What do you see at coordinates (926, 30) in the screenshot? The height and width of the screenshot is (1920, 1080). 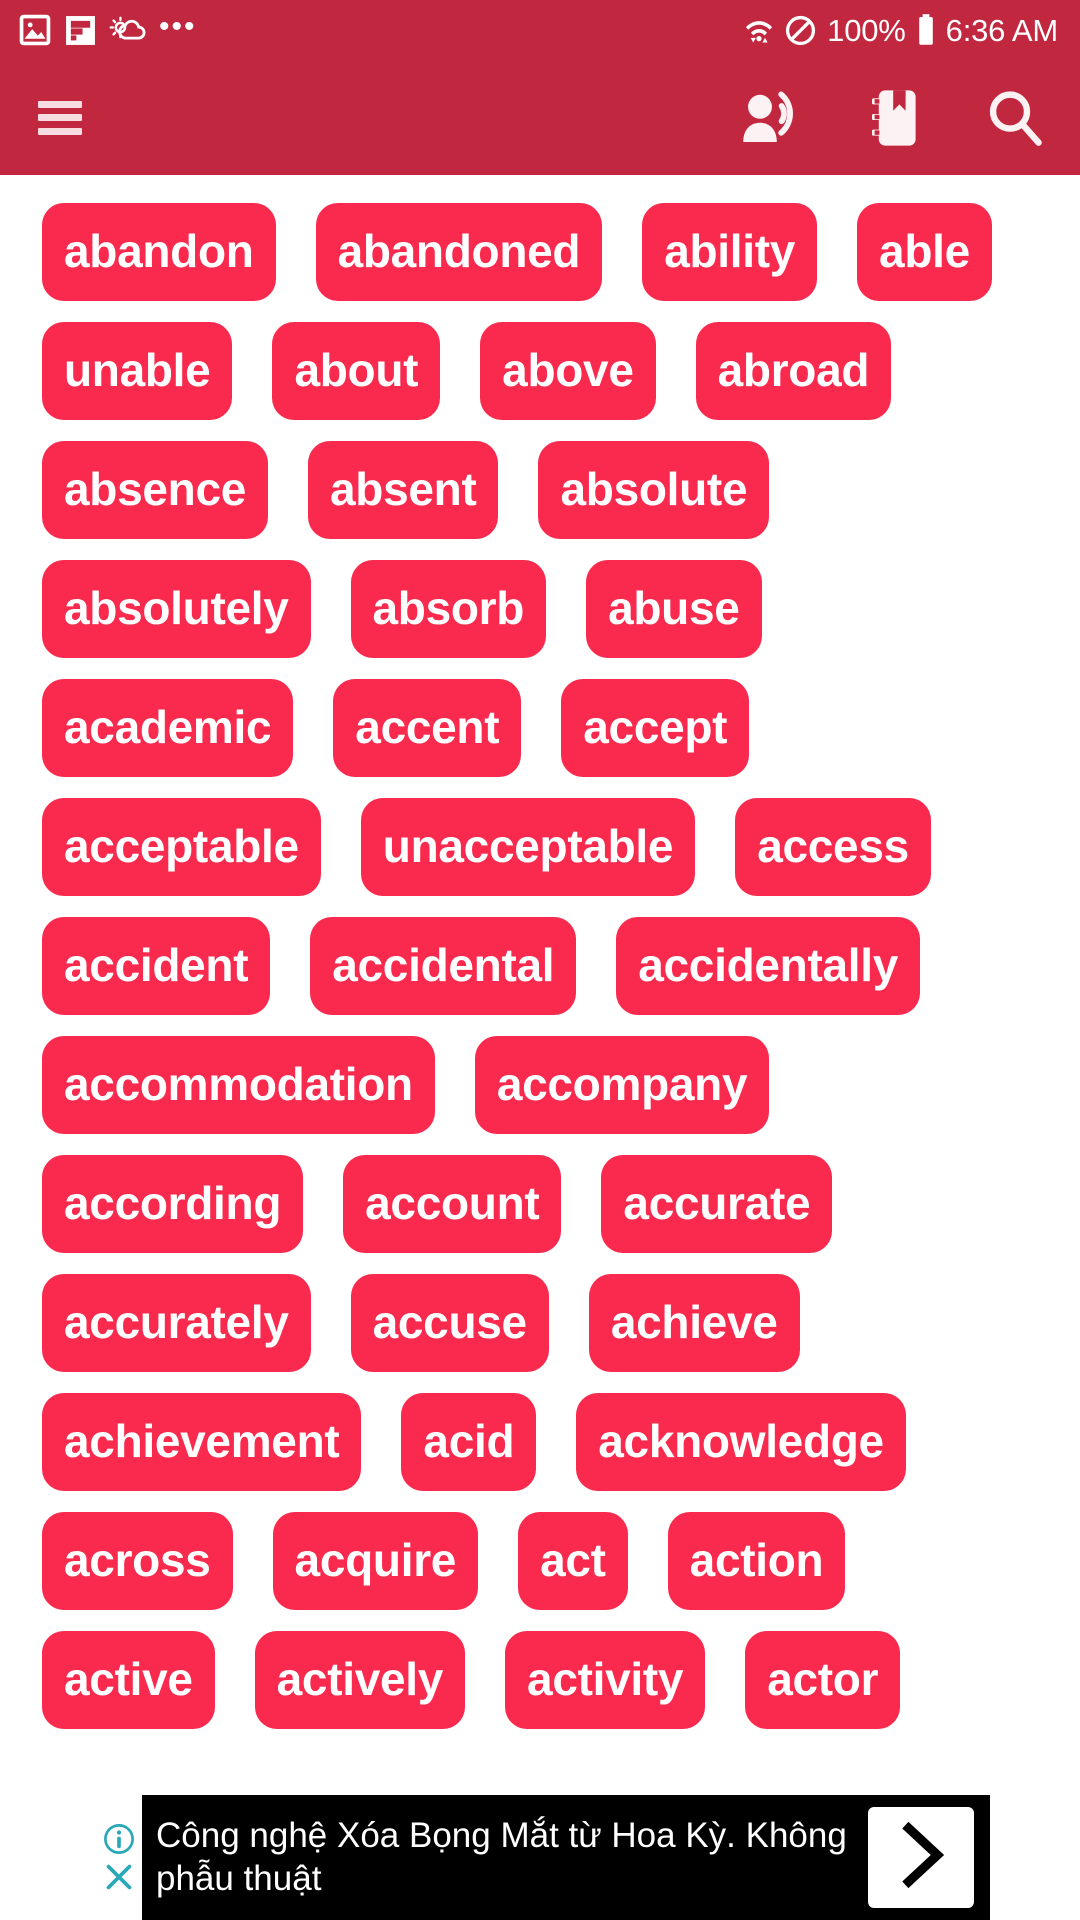 I see `battery-icon` at bounding box center [926, 30].